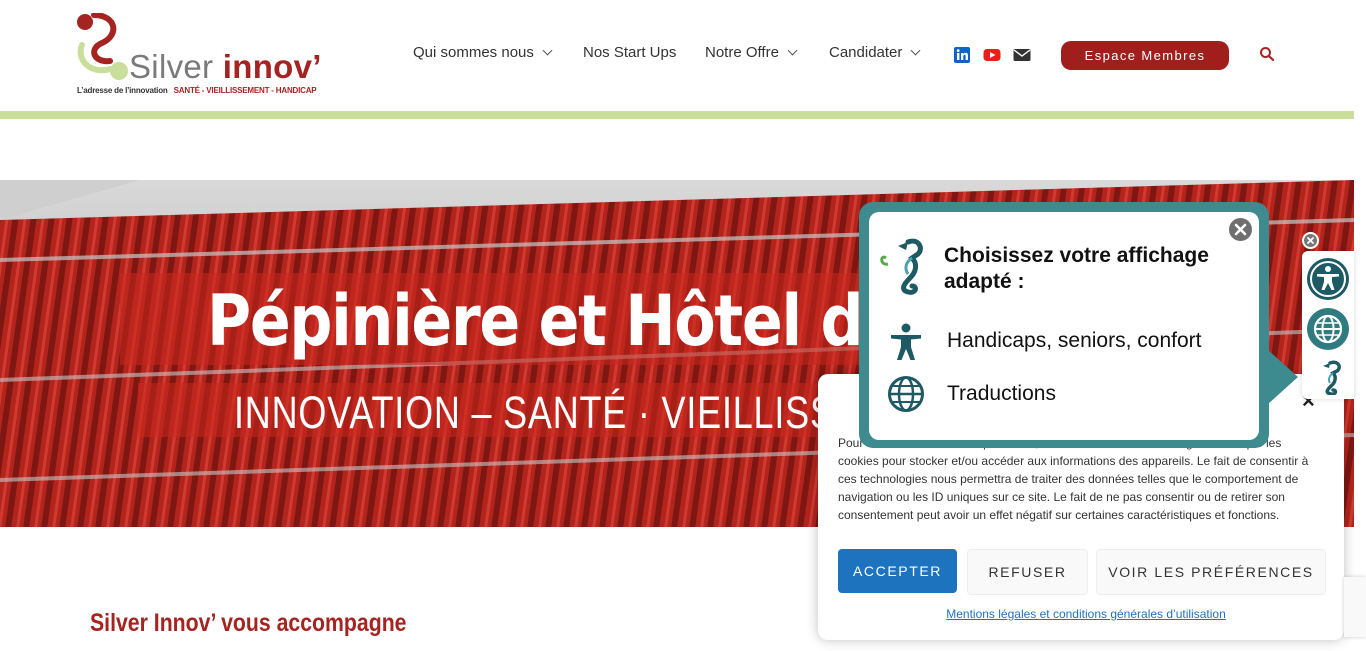  Describe the element at coordinates (1328, 279) in the screenshot. I see `accessibility-icon` at that location.